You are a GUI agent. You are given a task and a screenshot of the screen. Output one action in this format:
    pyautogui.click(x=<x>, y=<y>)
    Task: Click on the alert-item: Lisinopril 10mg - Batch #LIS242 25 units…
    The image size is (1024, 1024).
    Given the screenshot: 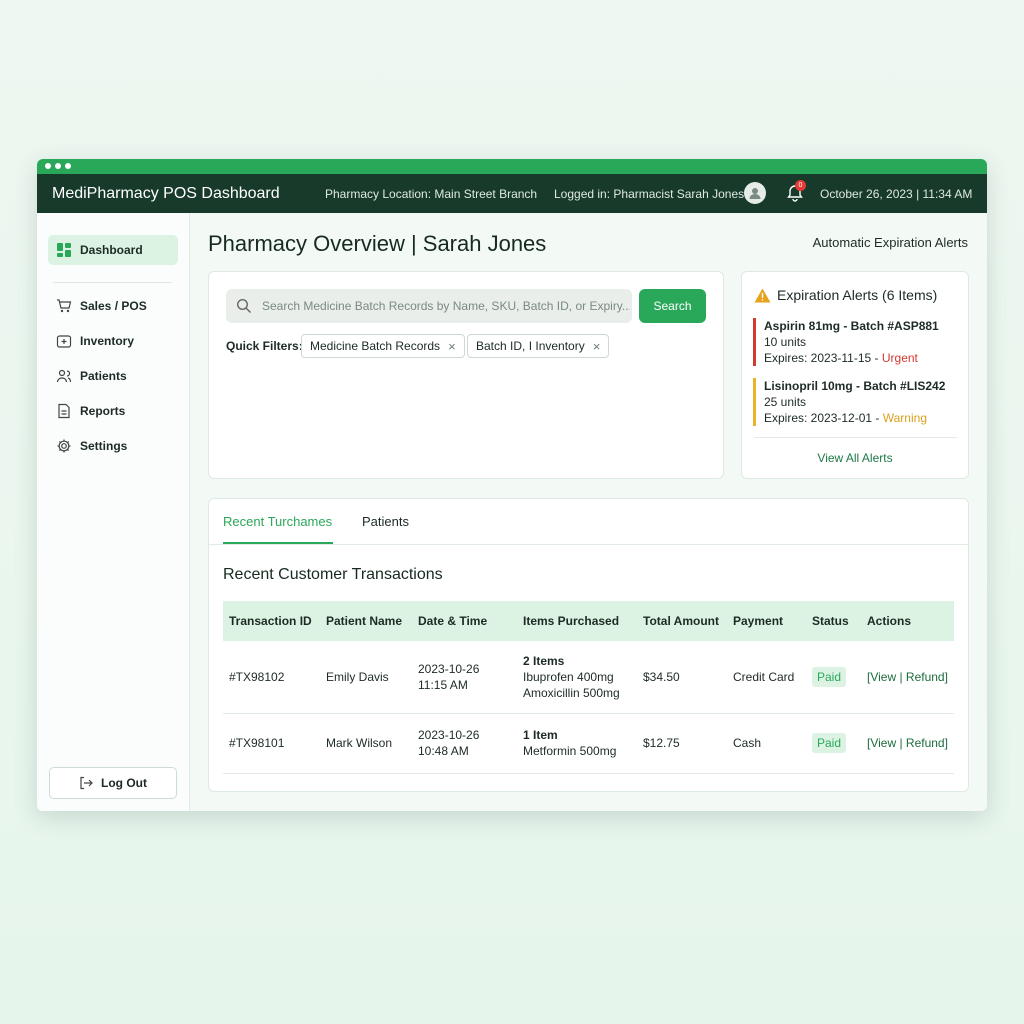 What is the action you would take?
    pyautogui.click(x=858, y=402)
    